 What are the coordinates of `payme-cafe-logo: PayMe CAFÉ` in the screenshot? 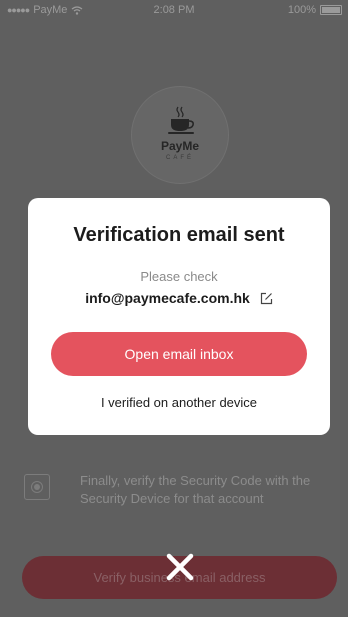 It's located at (180, 135).